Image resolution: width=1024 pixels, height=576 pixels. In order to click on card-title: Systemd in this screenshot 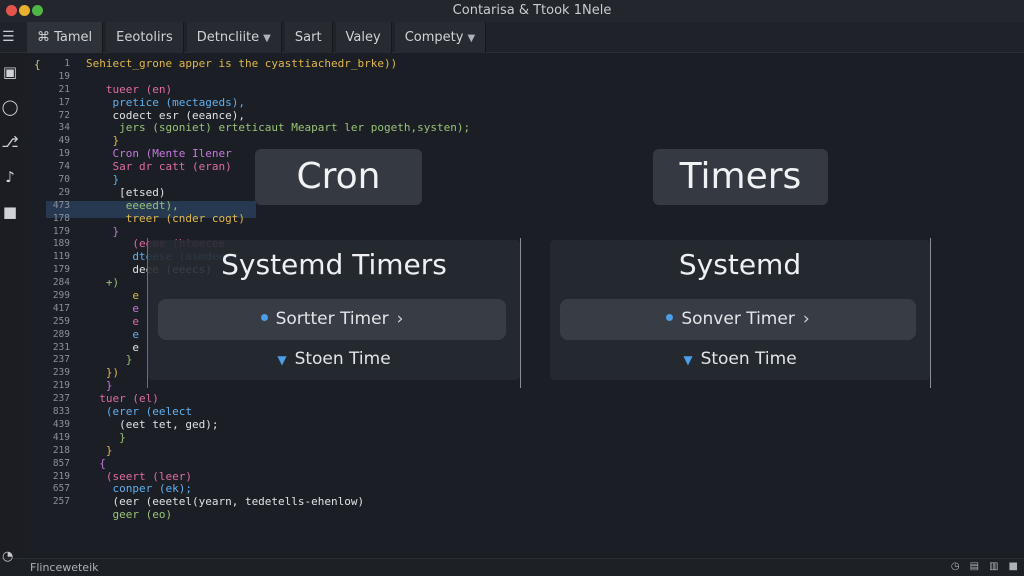, I will do `click(740, 264)`.